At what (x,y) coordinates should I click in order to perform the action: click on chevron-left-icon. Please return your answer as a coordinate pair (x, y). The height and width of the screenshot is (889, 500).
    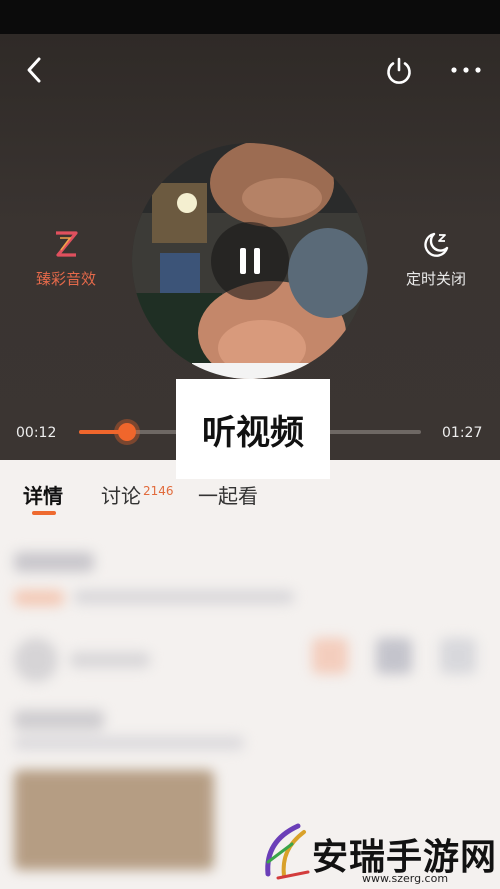
    Looking at the image, I should click on (34, 70).